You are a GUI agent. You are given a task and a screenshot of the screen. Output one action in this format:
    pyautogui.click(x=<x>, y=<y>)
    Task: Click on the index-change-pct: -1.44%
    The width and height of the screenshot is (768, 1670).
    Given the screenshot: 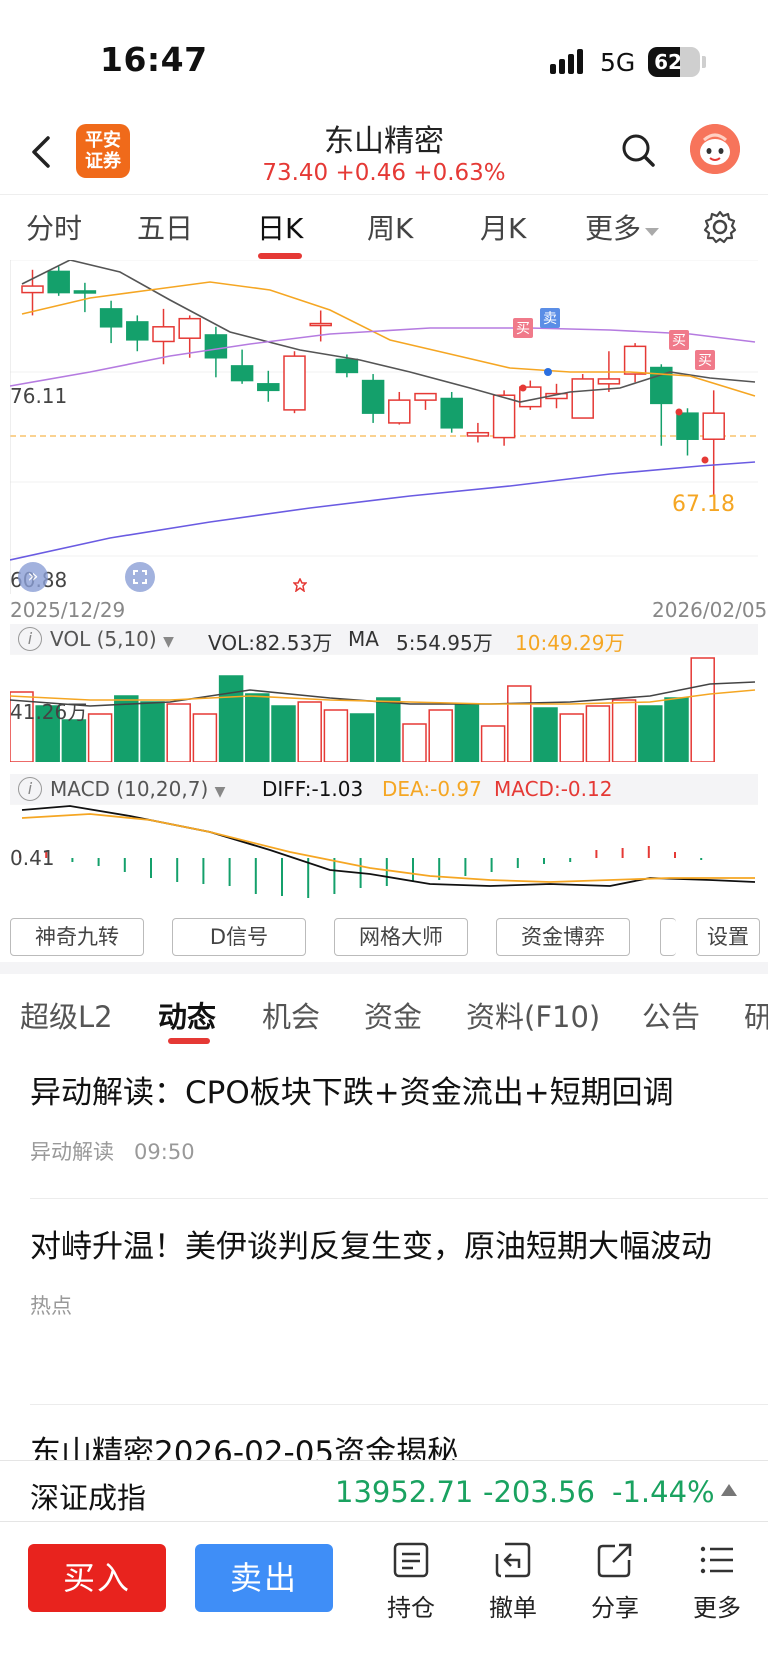 What is the action you would take?
    pyautogui.click(x=663, y=1492)
    